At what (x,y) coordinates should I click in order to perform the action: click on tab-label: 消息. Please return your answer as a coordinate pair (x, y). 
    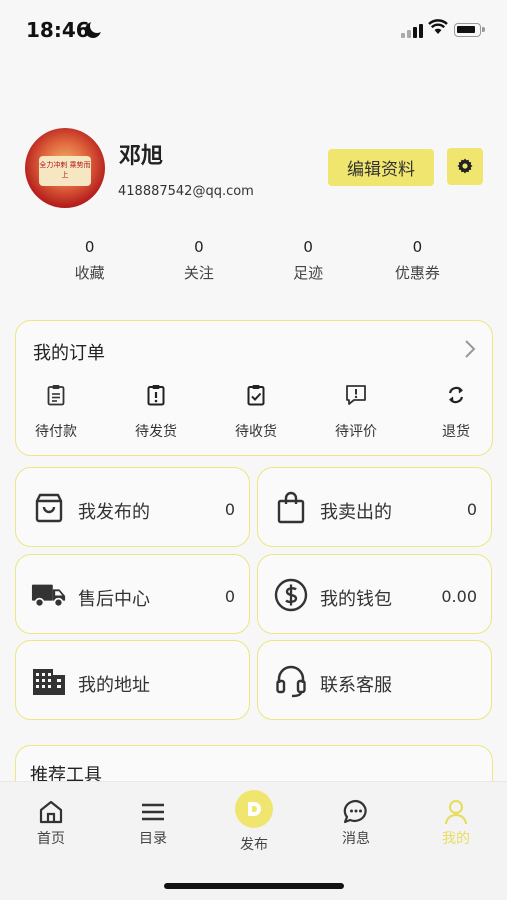
    Looking at the image, I should click on (356, 839).